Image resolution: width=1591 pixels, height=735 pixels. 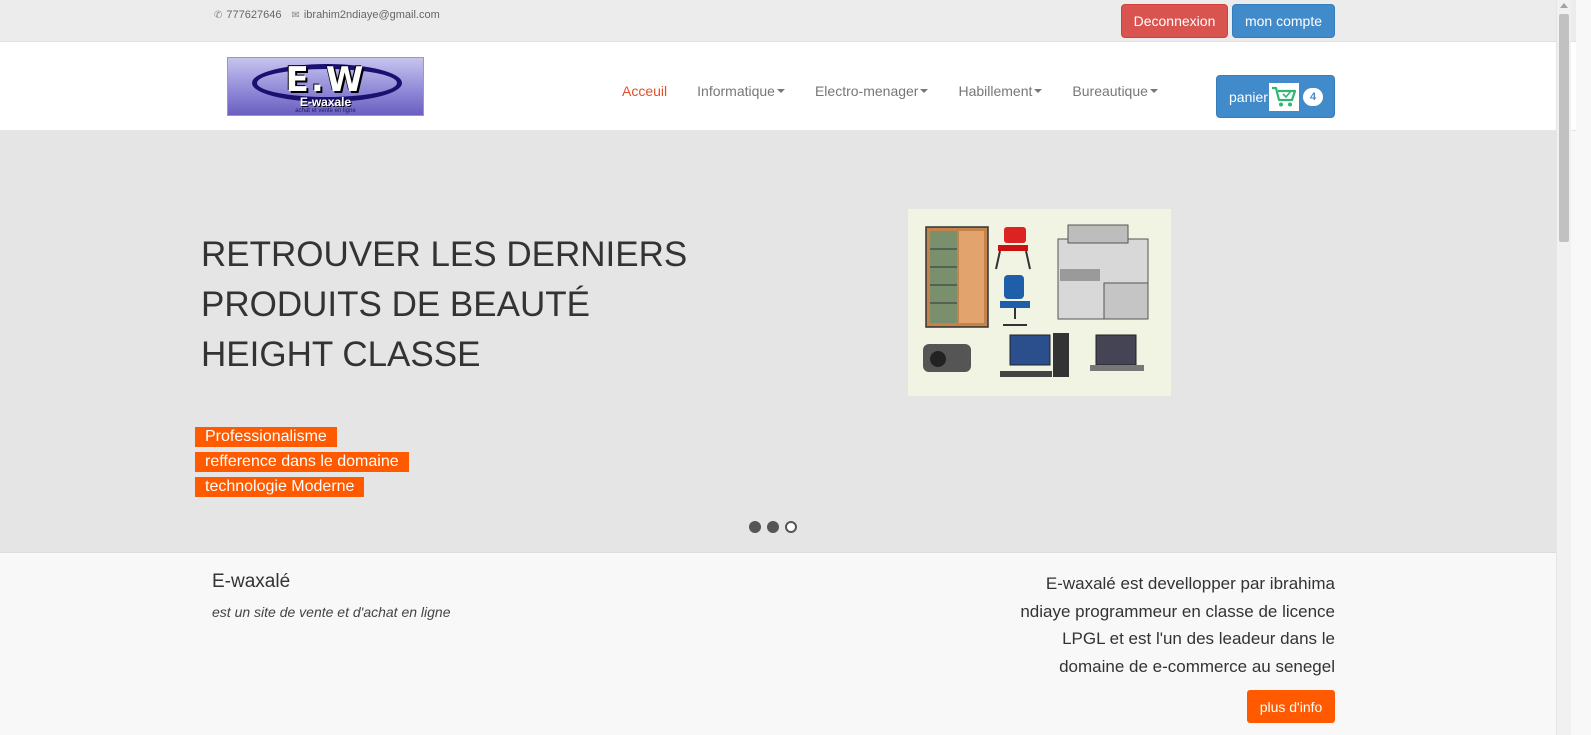 What do you see at coordinates (280, 487) in the screenshot?
I see `hero-tag: technologie Moderne` at bounding box center [280, 487].